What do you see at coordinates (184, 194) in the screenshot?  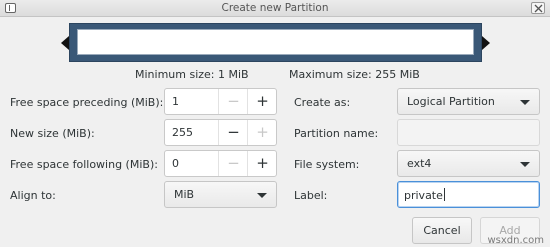 I see `align-to-selected: MiB` at bounding box center [184, 194].